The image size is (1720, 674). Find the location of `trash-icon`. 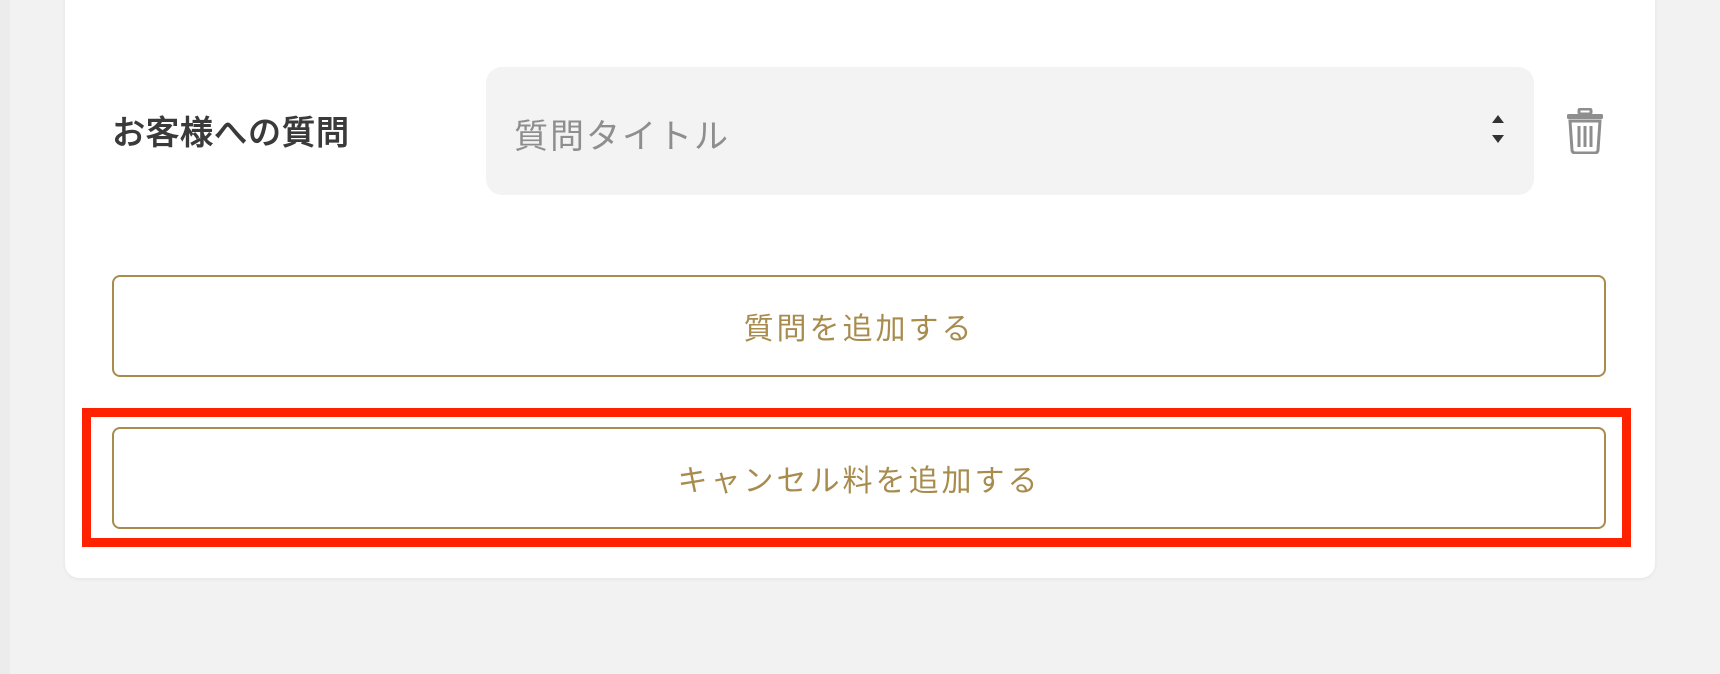

trash-icon is located at coordinates (1585, 132).